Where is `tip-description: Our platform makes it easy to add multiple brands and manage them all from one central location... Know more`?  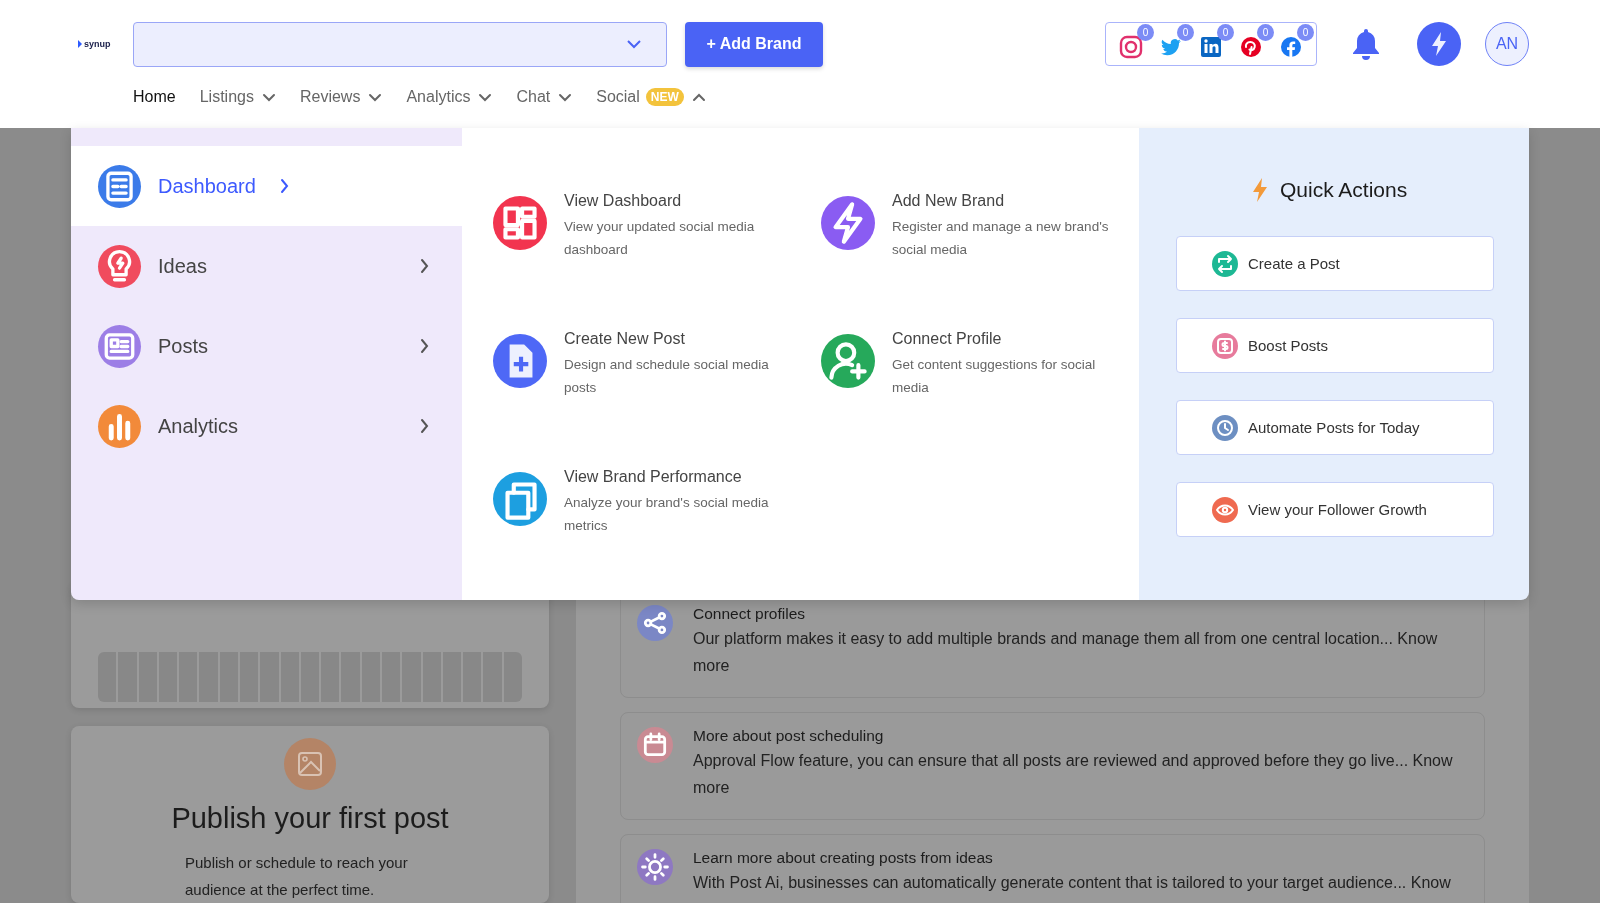 tip-description: Our platform makes it easy to add multiple brands and manage them all from one central location... Know more is located at coordinates (1066, 652).